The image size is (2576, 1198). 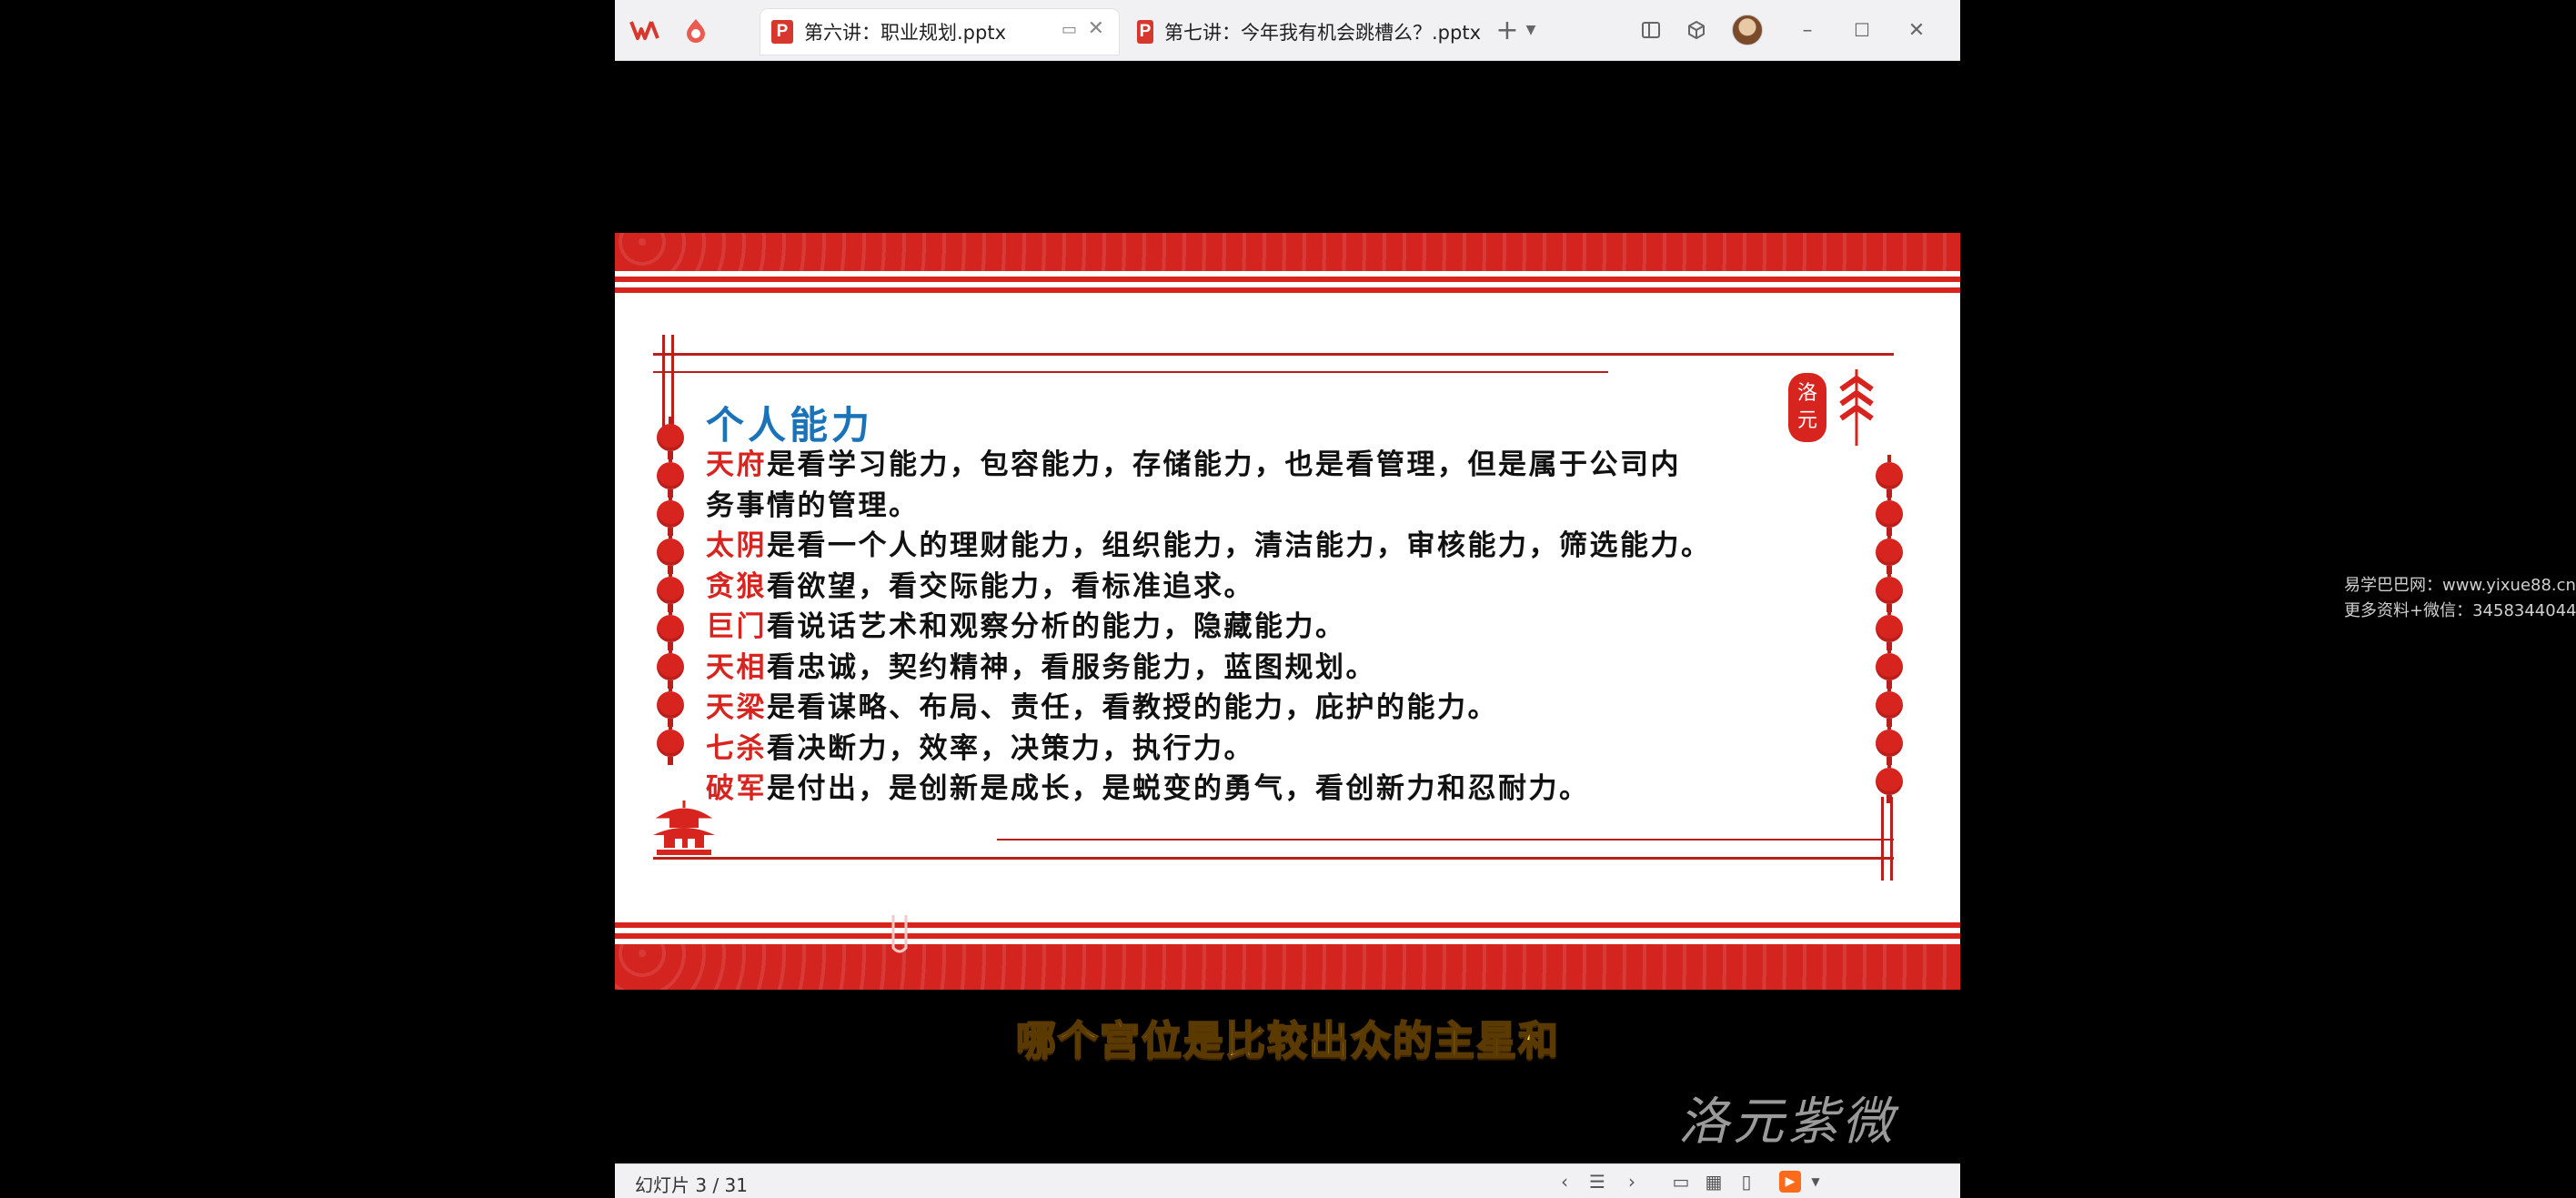 What do you see at coordinates (1746, 1182) in the screenshot?
I see `reading-view-icon: ▯` at bounding box center [1746, 1182].